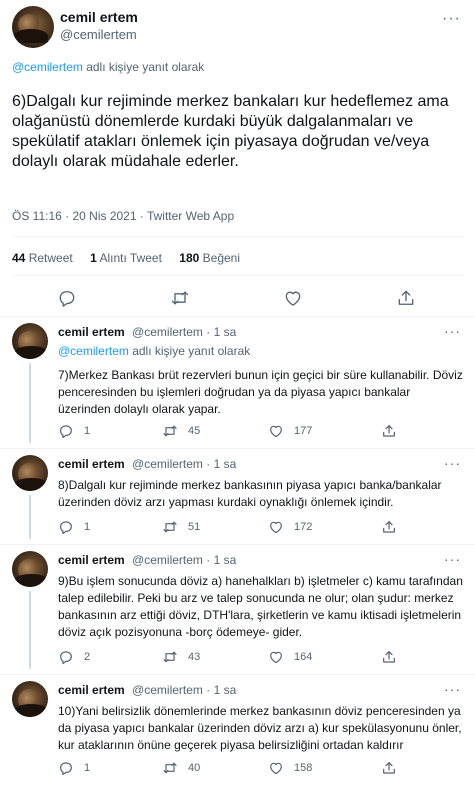  What do you see at coordinates (303, 657) in the screenshot?
I see `like-count: 164` at bounding box center [303, 657].